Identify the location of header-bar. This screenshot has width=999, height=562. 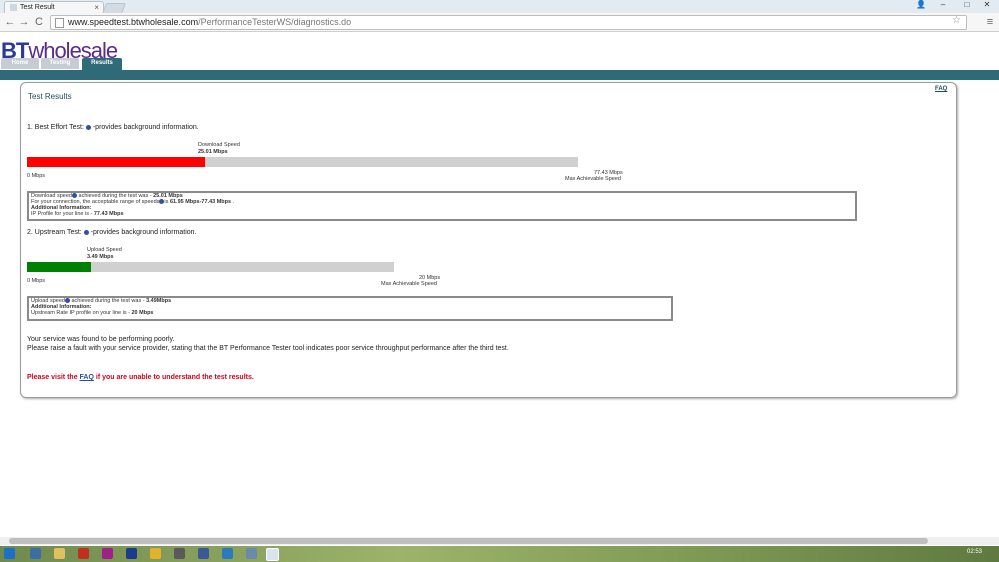
(499, 75).